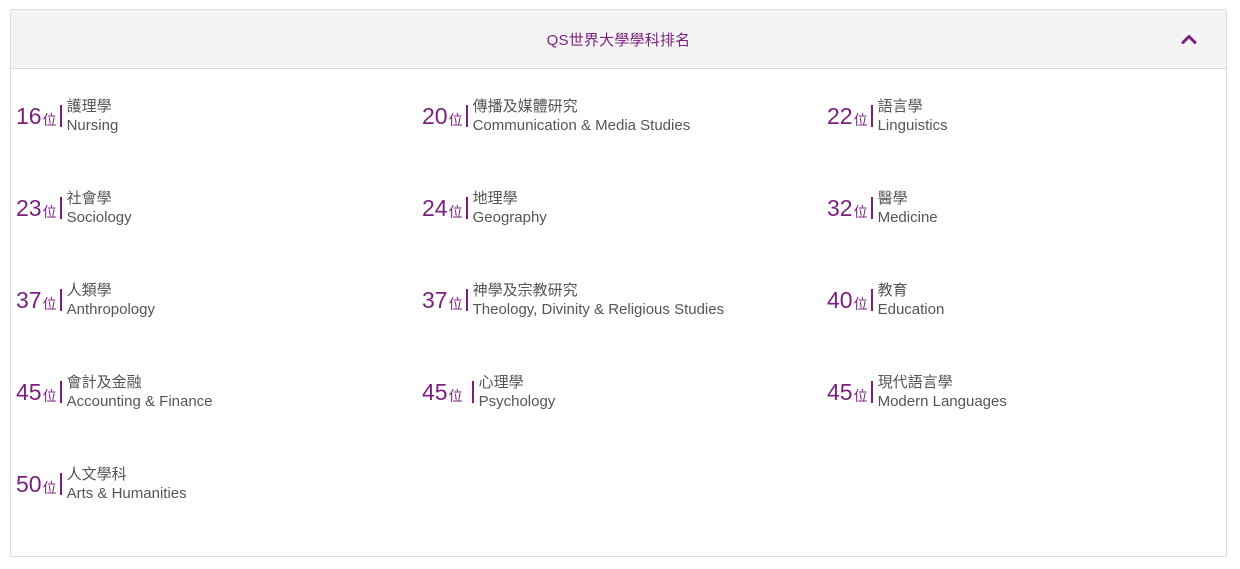  Describe the element at coordinates (67, 116) in the screenshot. I see `ranking-item: 16 位 護理學 Nursing` at that location.